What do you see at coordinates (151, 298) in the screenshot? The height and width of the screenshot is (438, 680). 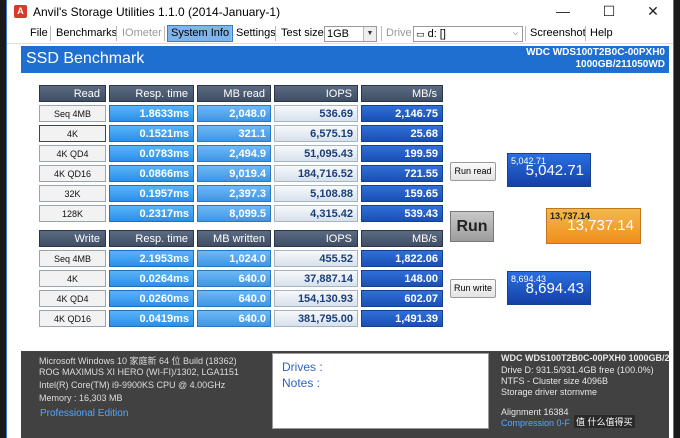 I see `write-resp-time: 0.0260ms` at bounding box center [151, 298].